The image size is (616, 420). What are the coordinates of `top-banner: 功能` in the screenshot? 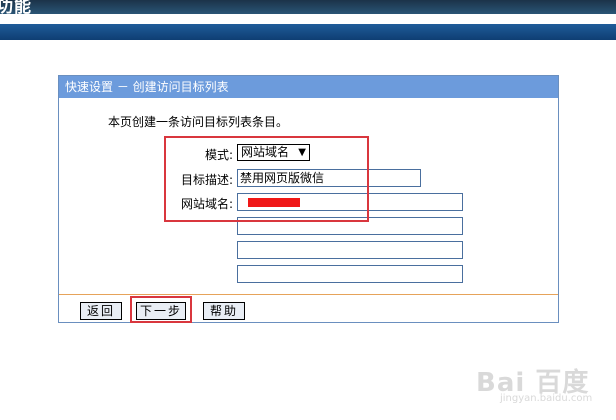 It's located at (308, 8).